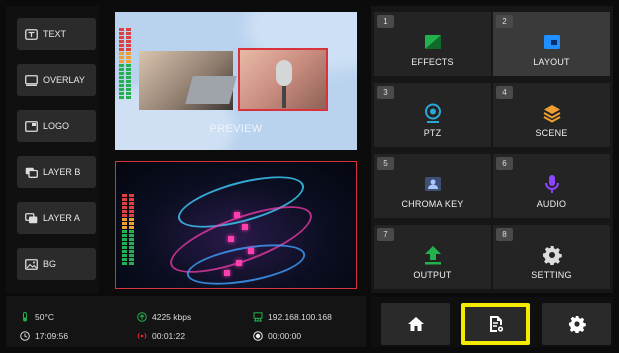  Describe the element at coordinates (385, 92) in the screenshot. I see `tile-number: 3` at that location.